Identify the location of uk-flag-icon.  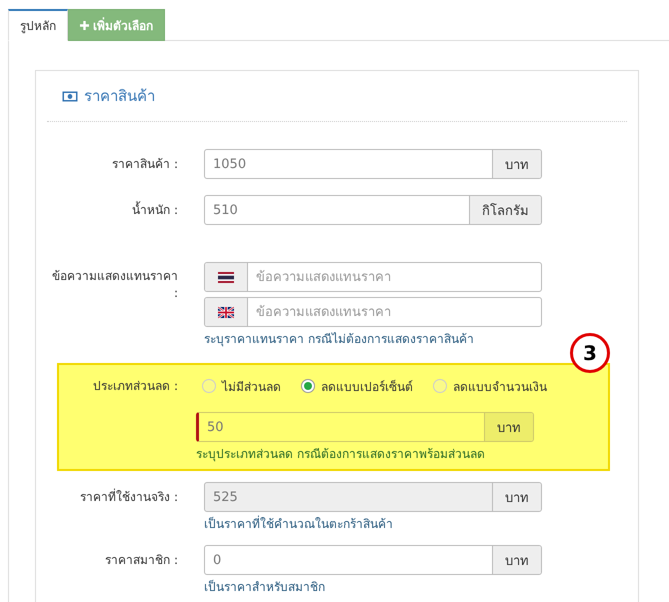
(226, 312).